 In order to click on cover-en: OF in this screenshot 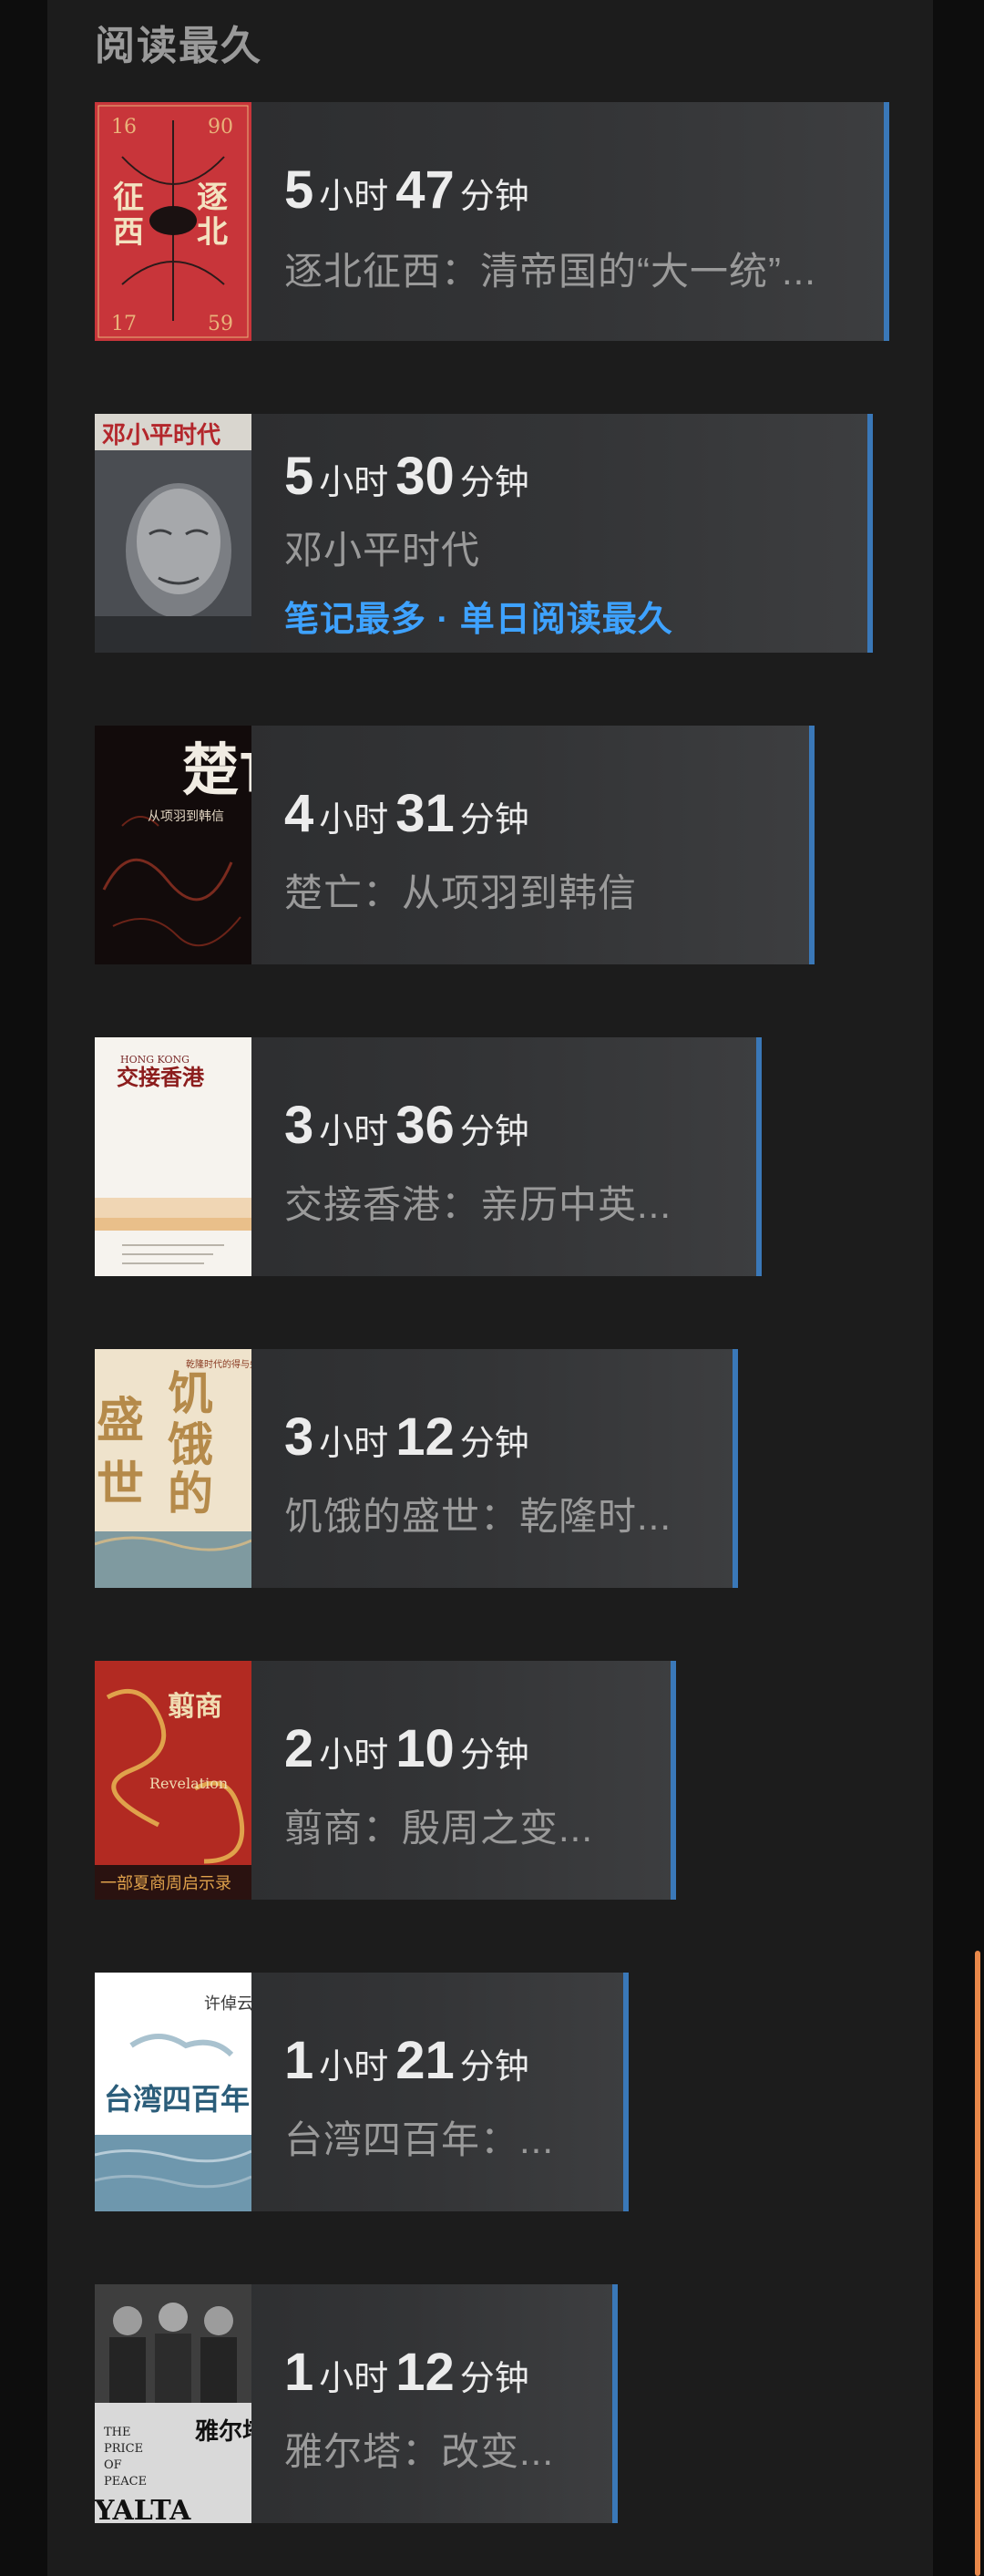, I will do `click(113, 2465)`.